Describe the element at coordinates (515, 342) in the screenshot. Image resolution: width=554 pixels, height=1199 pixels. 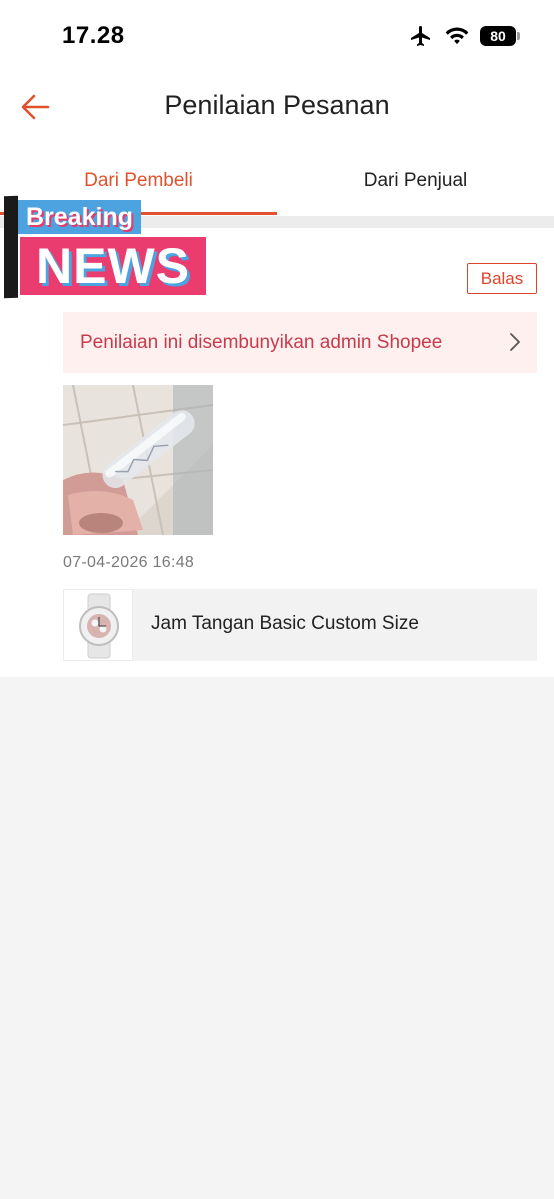
I see `chevron-right-icon` at that location.